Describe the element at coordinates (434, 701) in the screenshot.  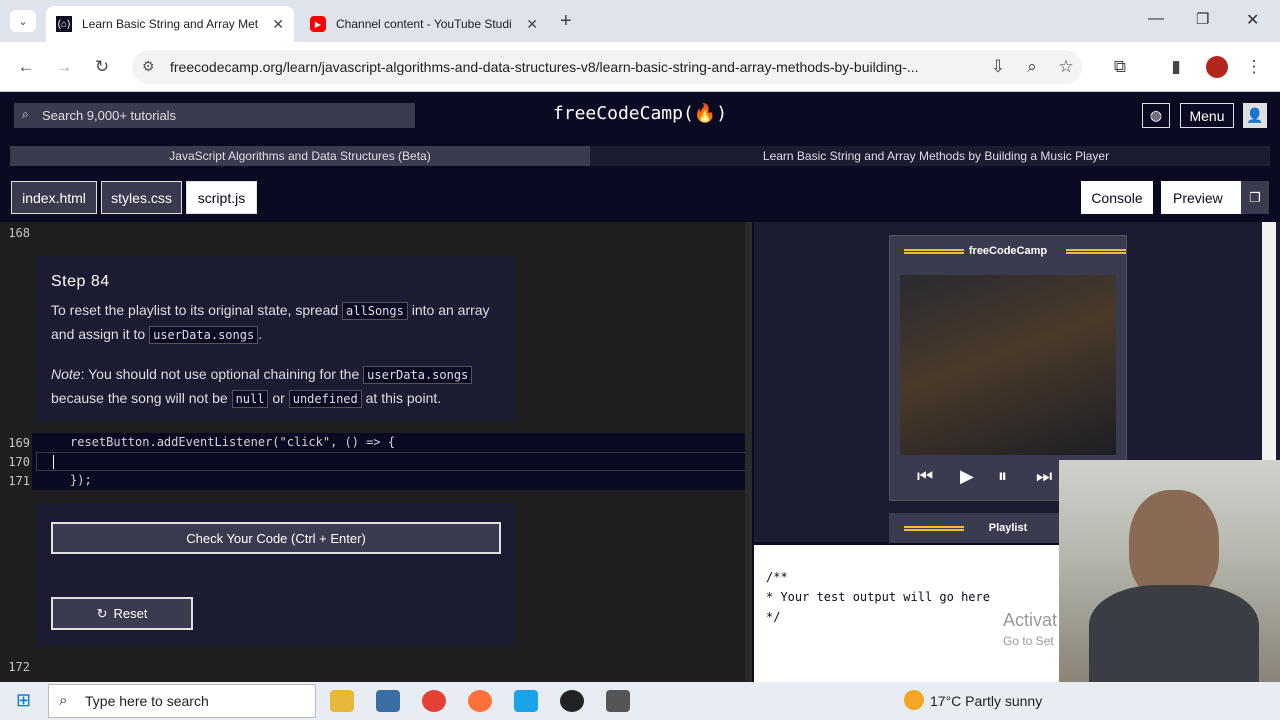
I see `chrome-icon` at that location.